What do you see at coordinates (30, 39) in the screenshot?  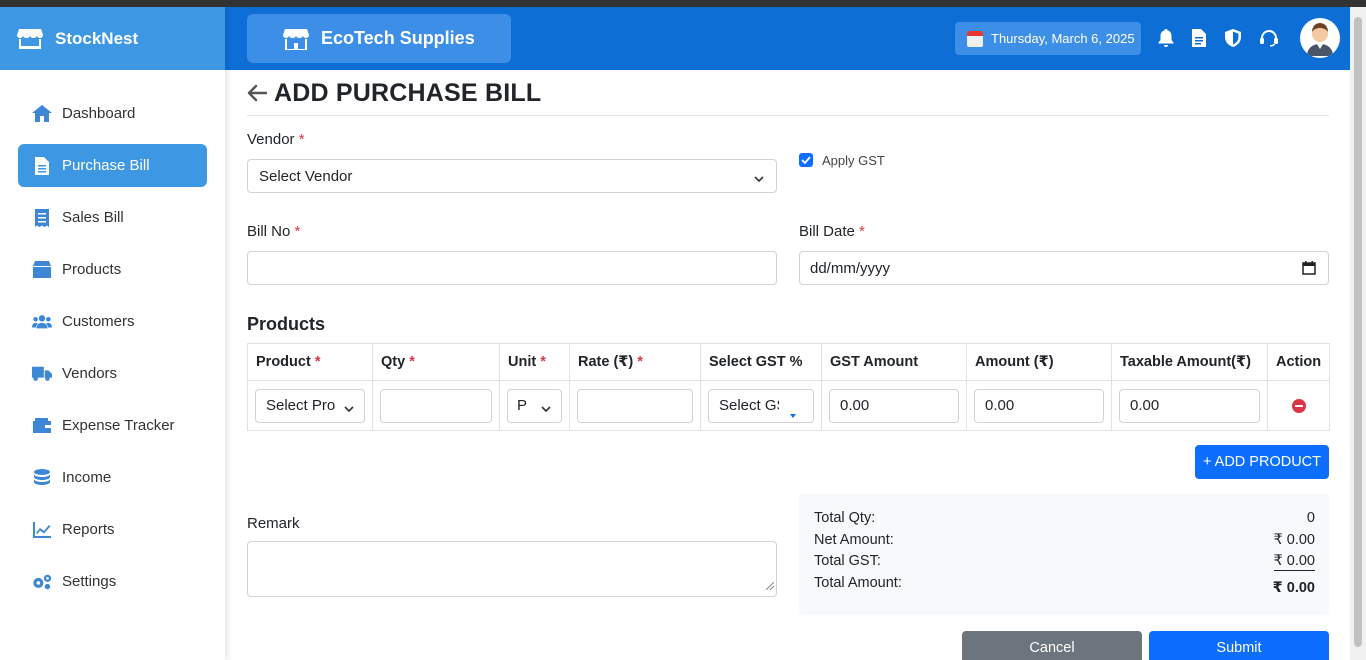 I see `store-icon` at bounding box center [30, 39].